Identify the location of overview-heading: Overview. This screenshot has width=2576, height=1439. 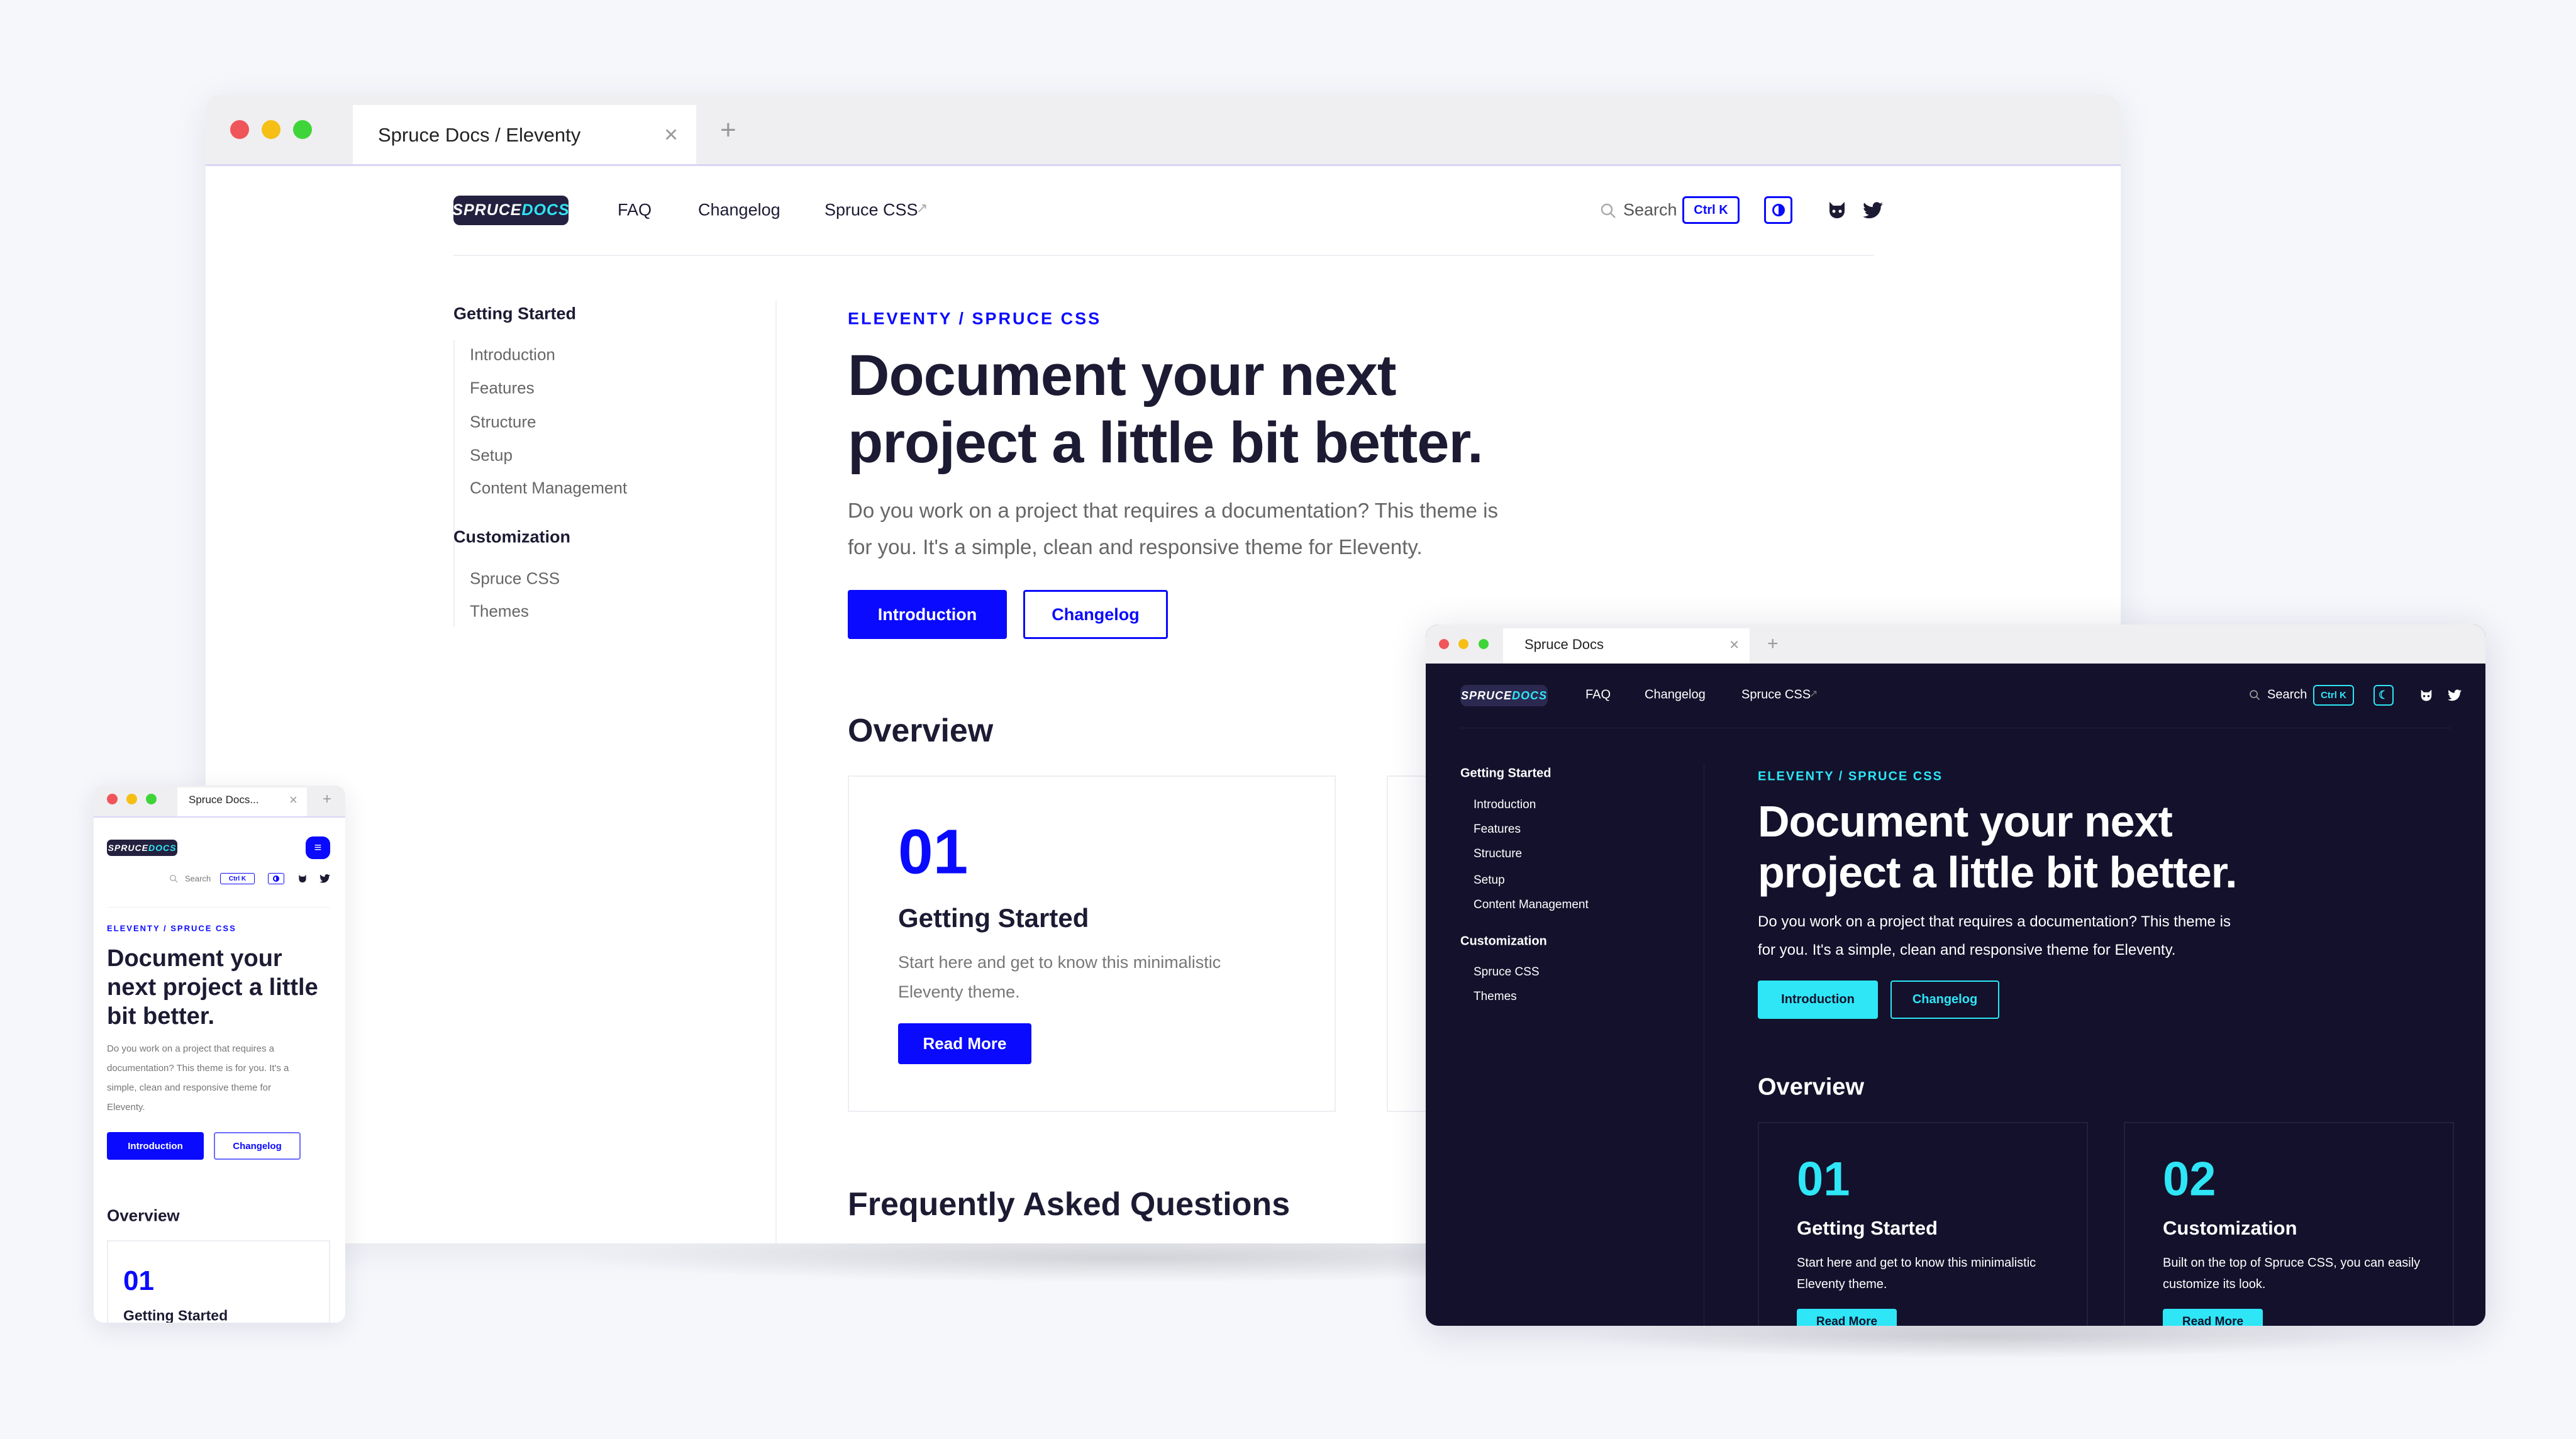
(921, 731).